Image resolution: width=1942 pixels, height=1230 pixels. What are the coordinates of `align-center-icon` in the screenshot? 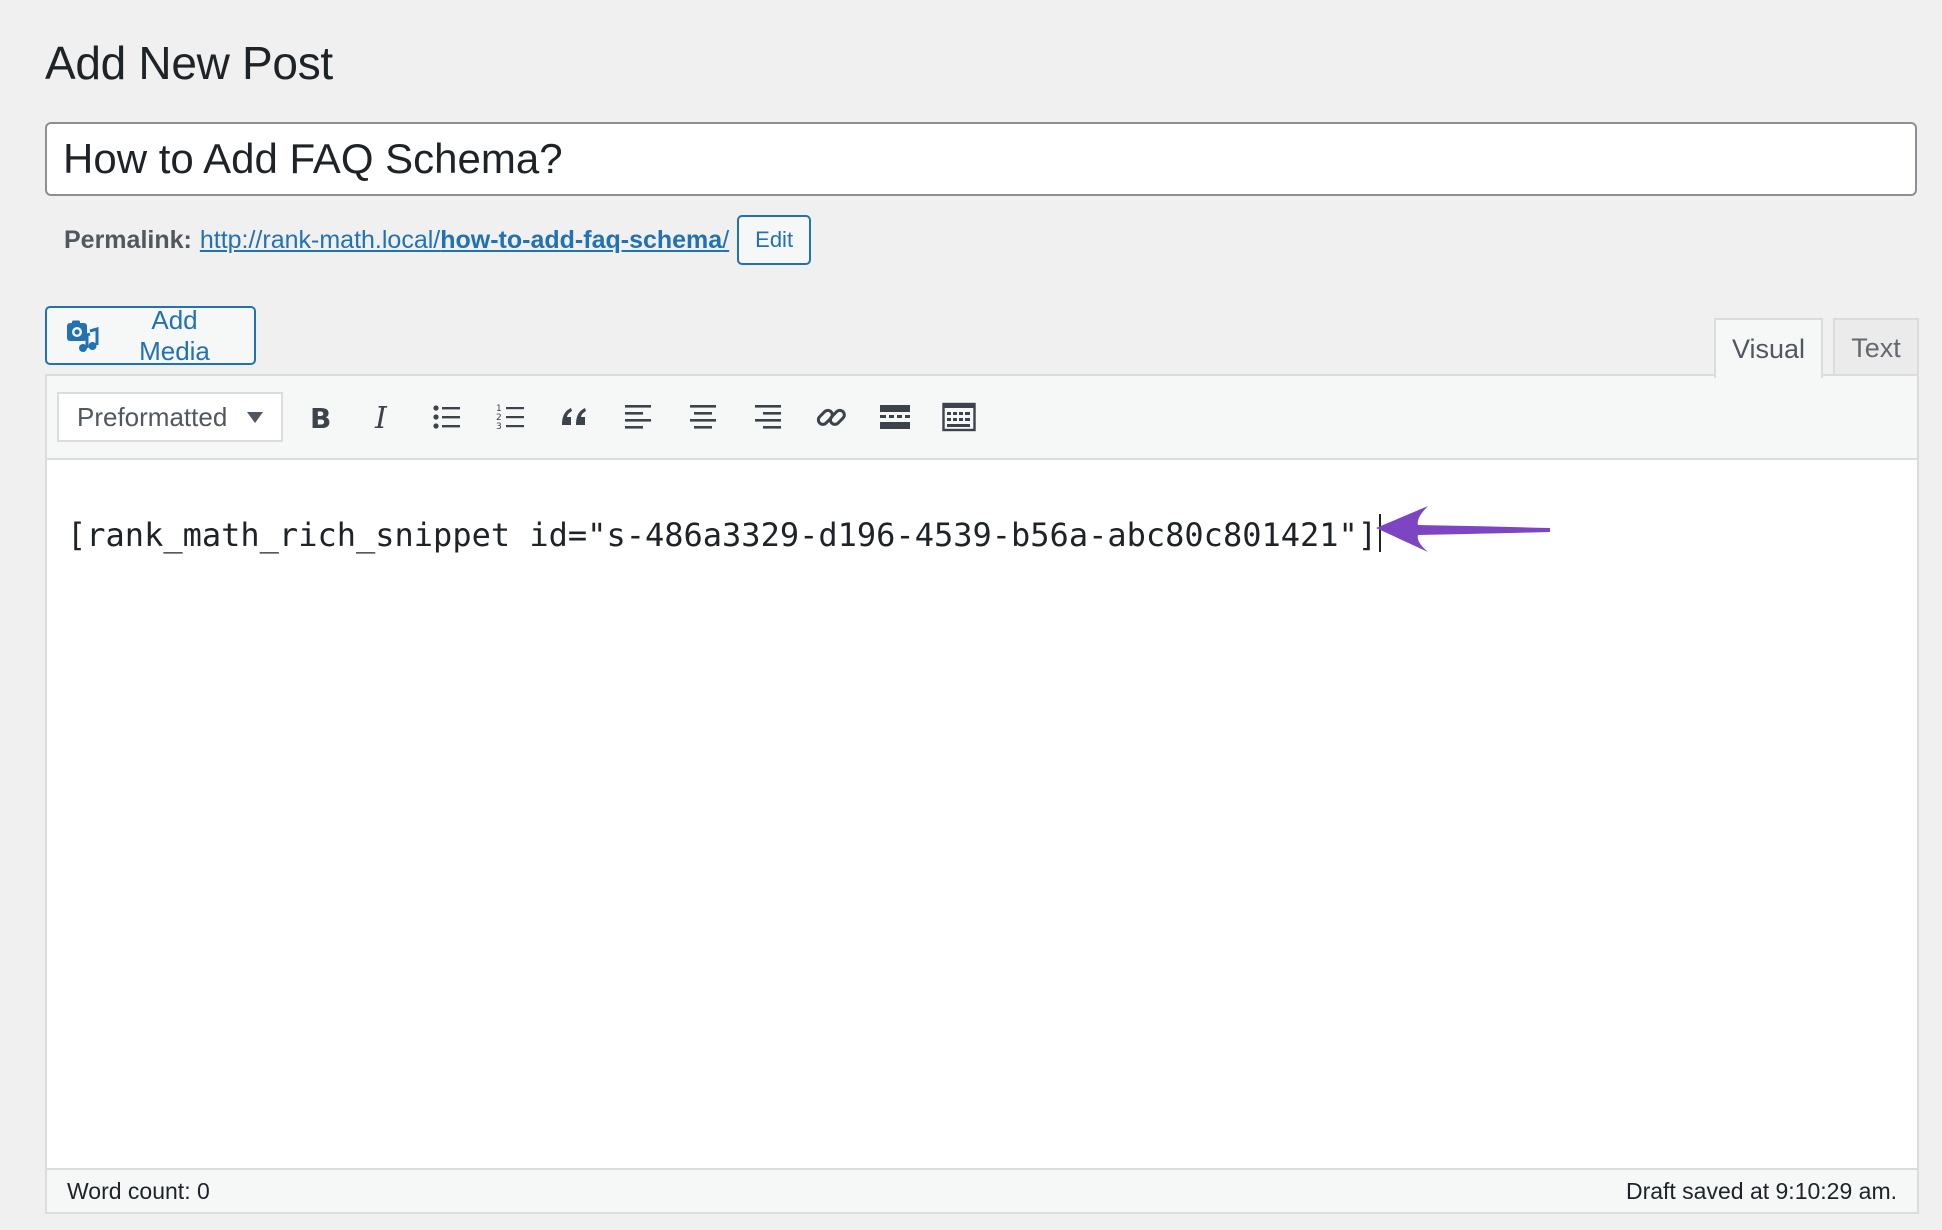 It's located at (703, 417).